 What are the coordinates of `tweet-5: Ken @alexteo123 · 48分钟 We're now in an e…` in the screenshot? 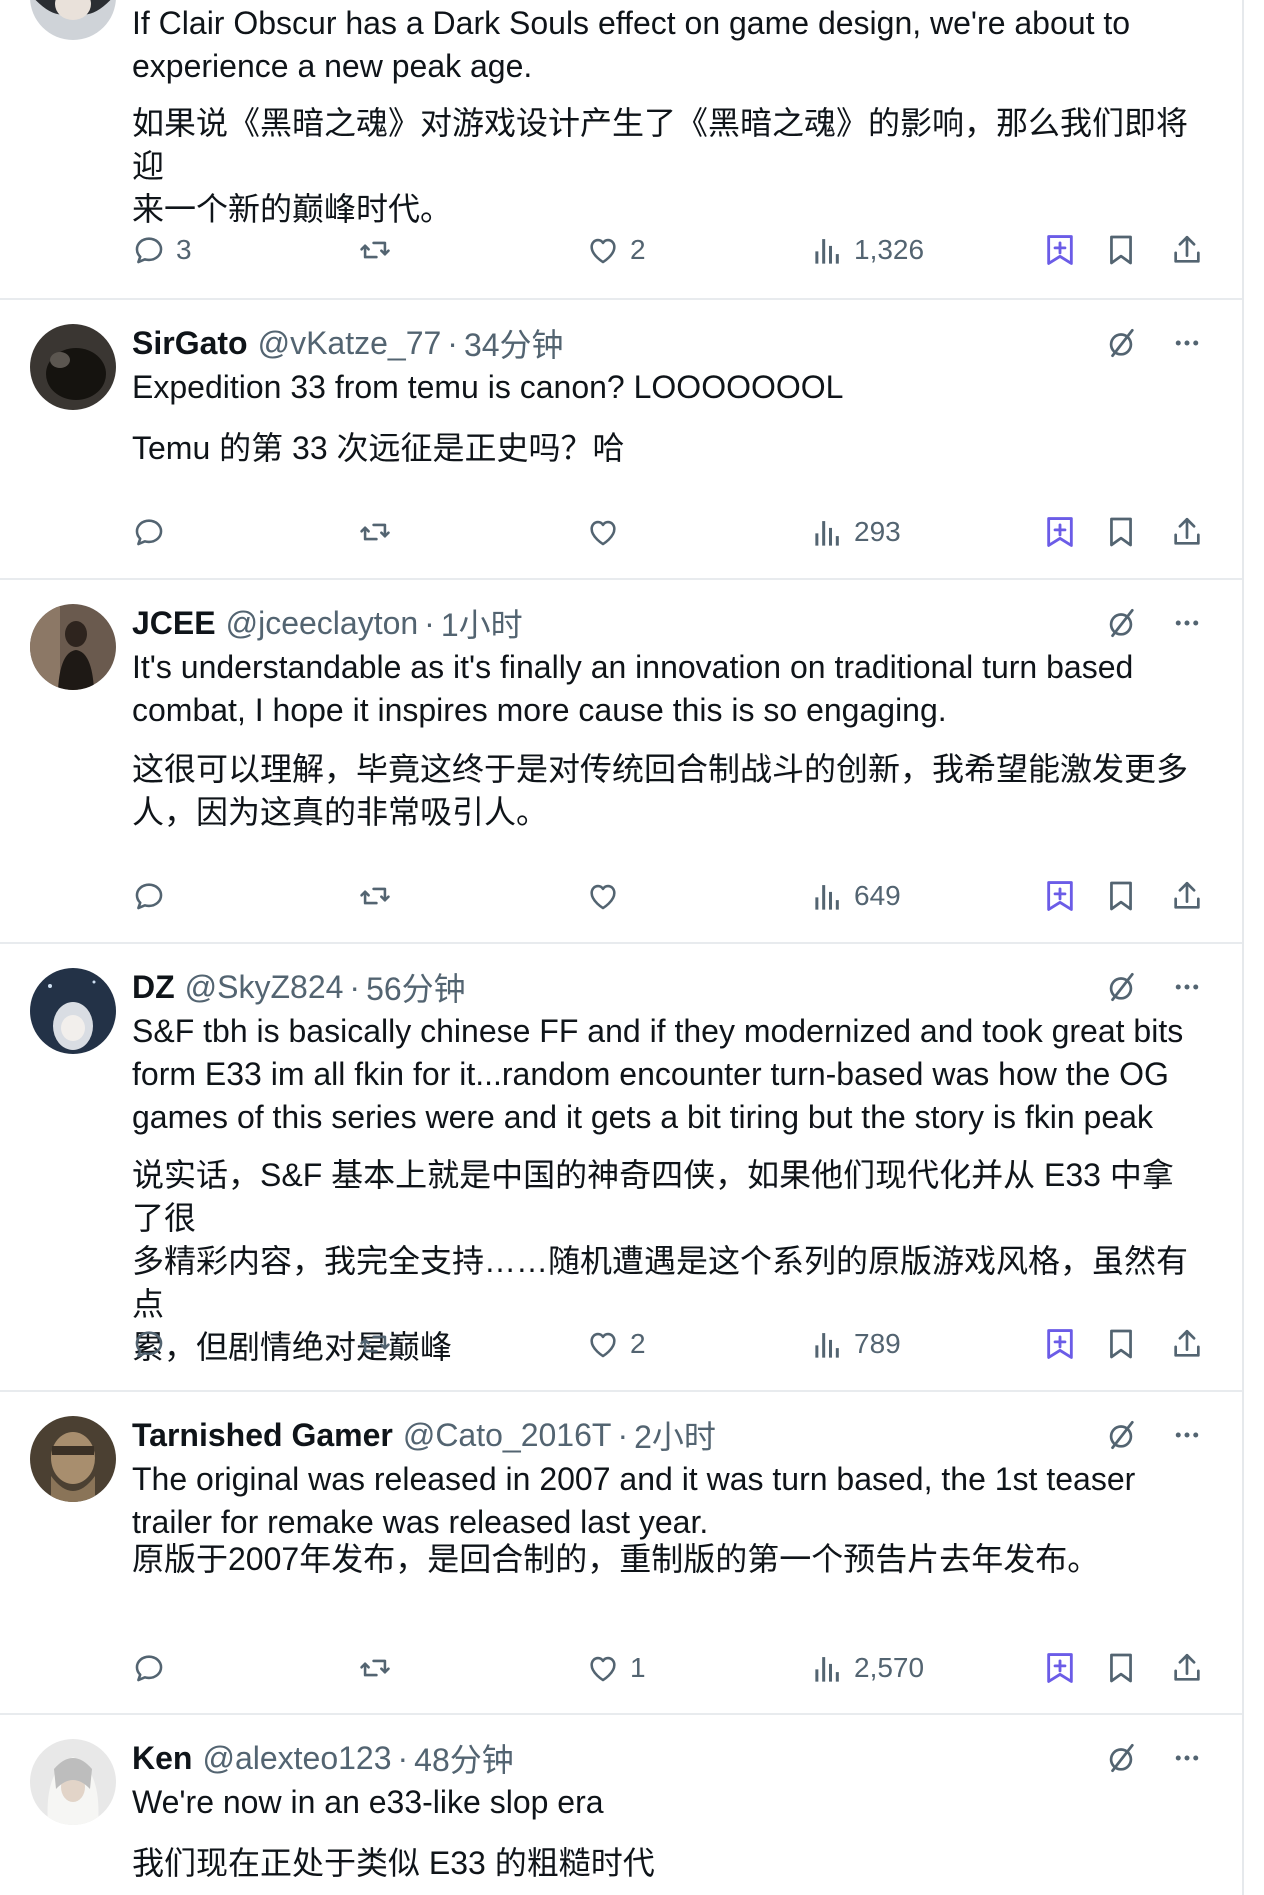 It's located at (621, 1805).